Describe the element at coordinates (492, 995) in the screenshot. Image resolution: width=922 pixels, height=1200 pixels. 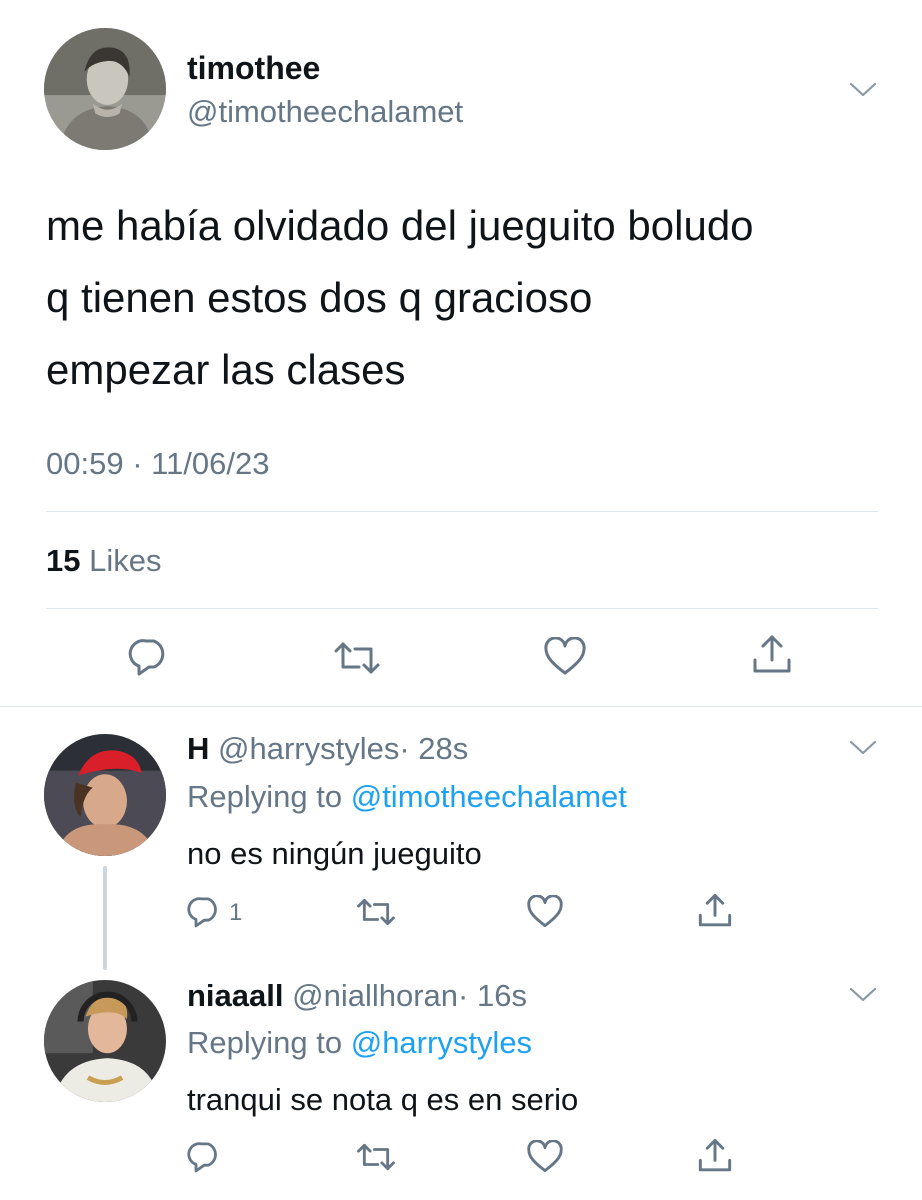
I see `reply-time: · 16s` at that location.